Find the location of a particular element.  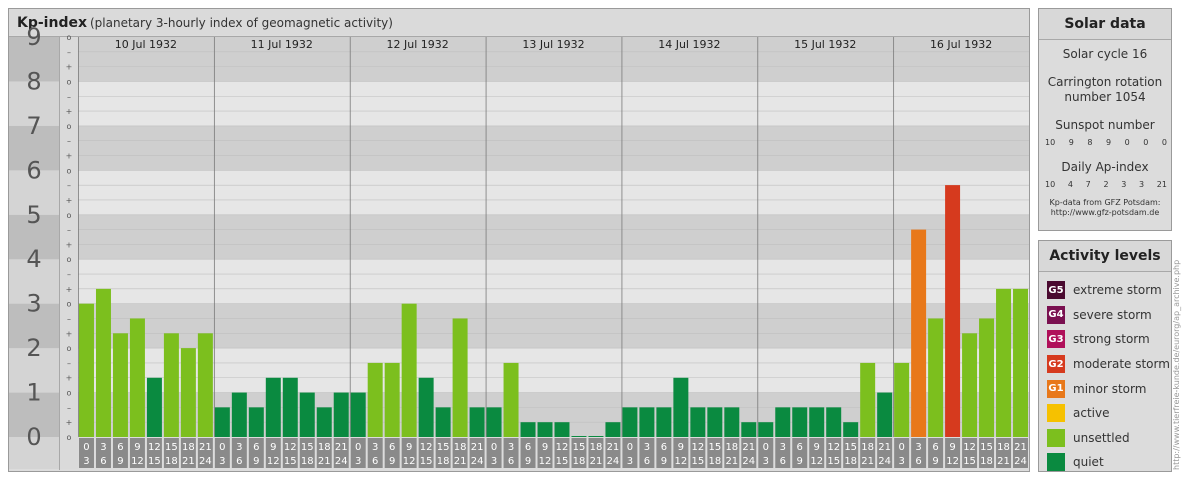

sunspot-value: 8 is located at coordinates (1090, 142).